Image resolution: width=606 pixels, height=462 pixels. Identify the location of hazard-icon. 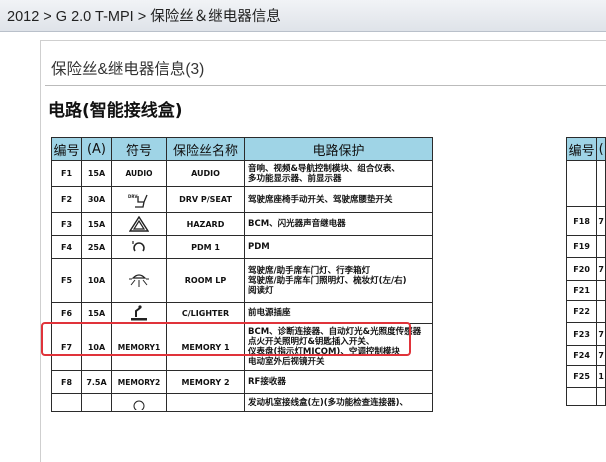
(139, 224).